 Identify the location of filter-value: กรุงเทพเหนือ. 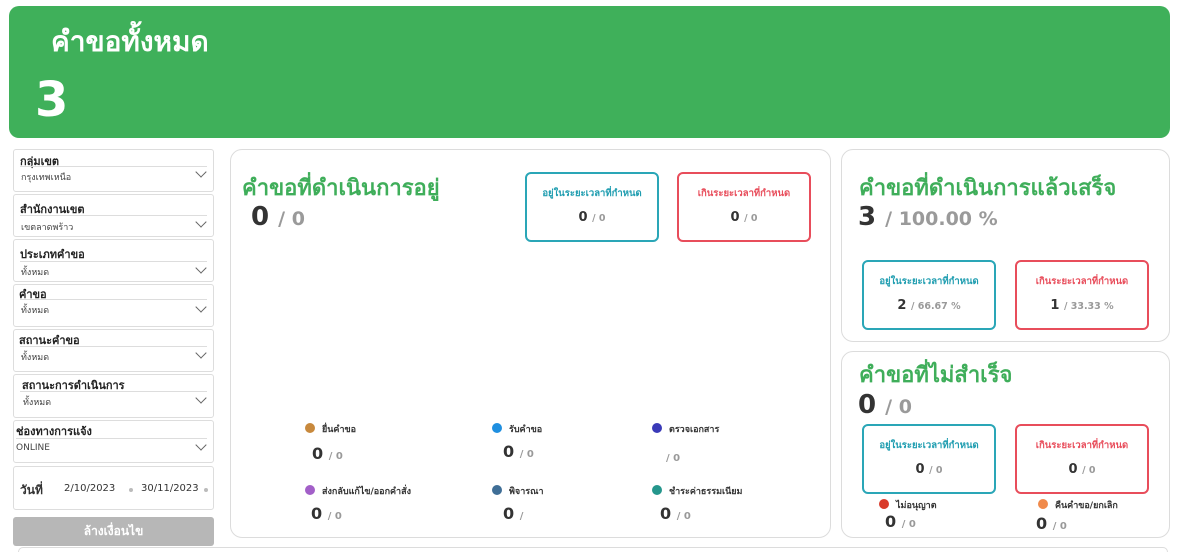
(46, 178).